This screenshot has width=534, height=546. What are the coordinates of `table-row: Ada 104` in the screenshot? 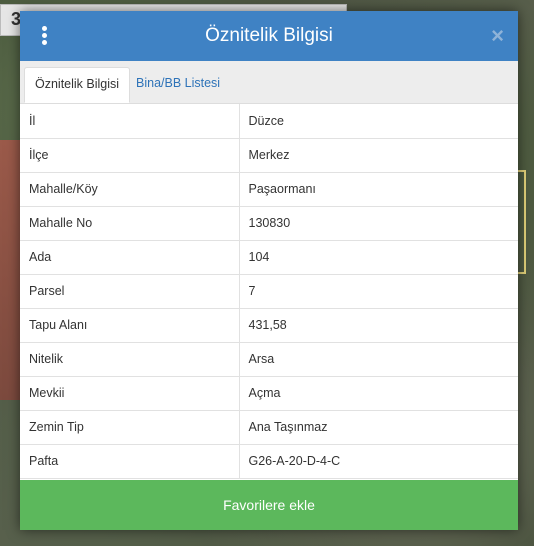 It's located at (269, 257).